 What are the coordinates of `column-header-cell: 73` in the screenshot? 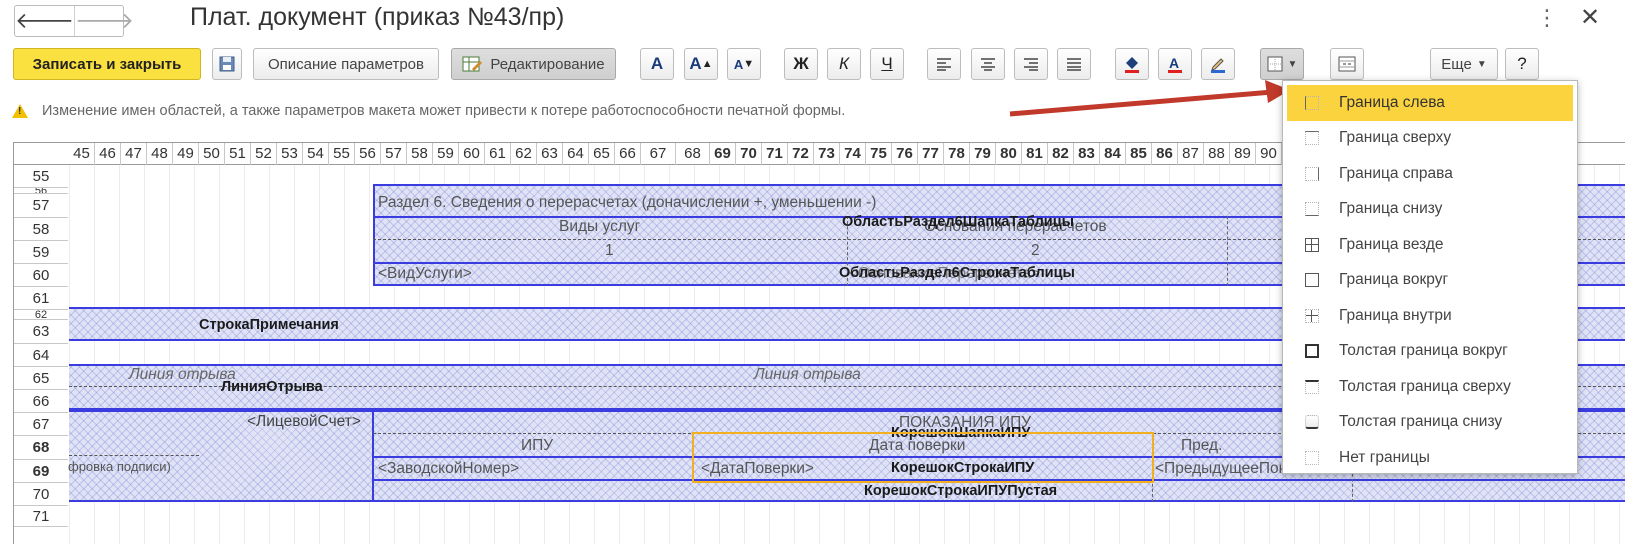 It's located at (827, 154).